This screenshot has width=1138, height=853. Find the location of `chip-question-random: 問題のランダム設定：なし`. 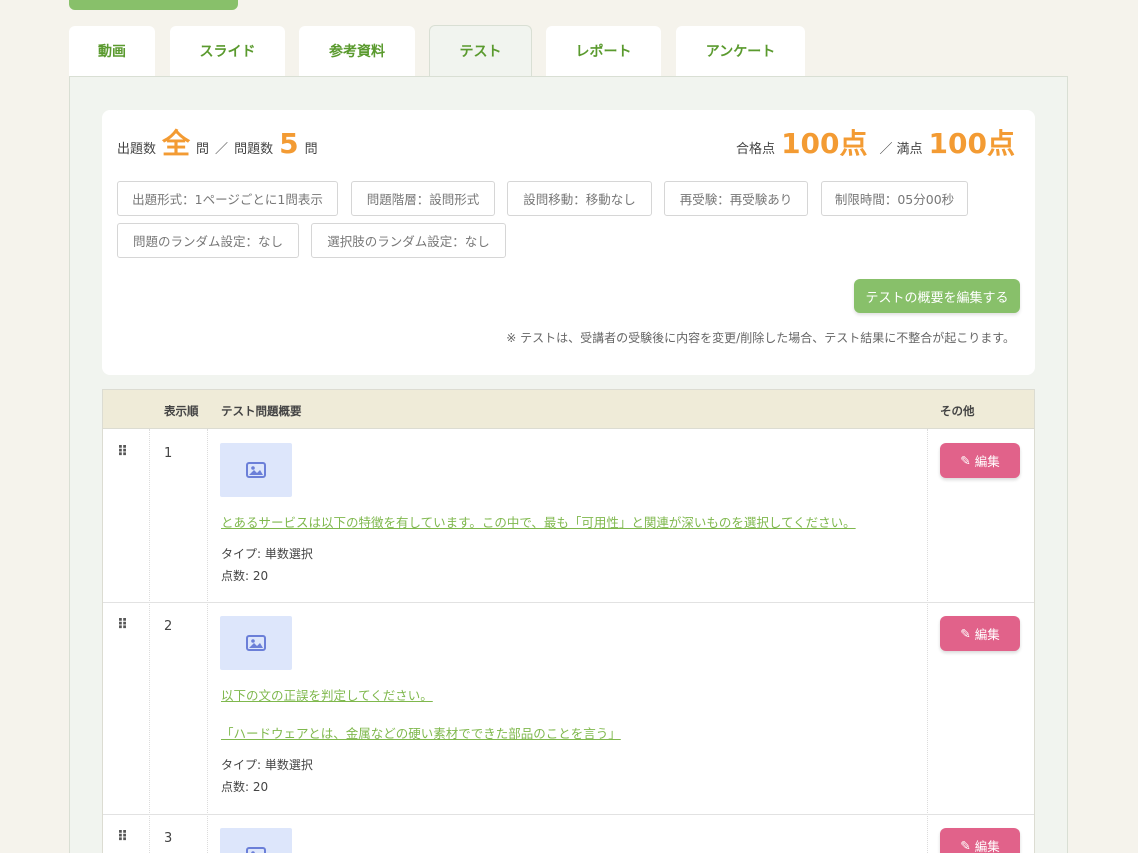

chip-question-random: 問題のランダム設定：なし is located at coordinates (208, 240).